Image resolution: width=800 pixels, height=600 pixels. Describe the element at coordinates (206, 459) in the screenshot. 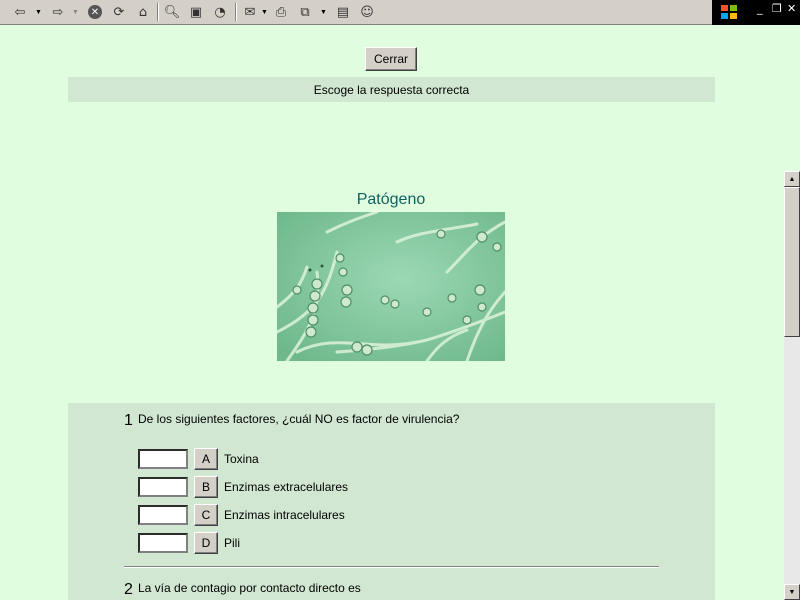

I see `option-a-button: A` at that location.